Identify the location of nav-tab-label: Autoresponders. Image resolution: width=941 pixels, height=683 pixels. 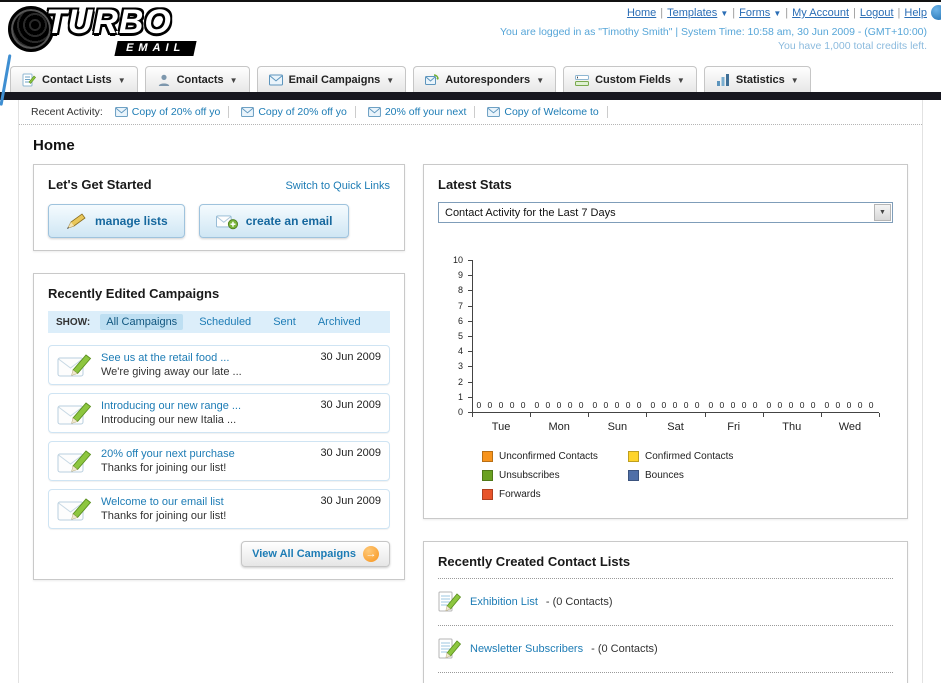
(488, 80).